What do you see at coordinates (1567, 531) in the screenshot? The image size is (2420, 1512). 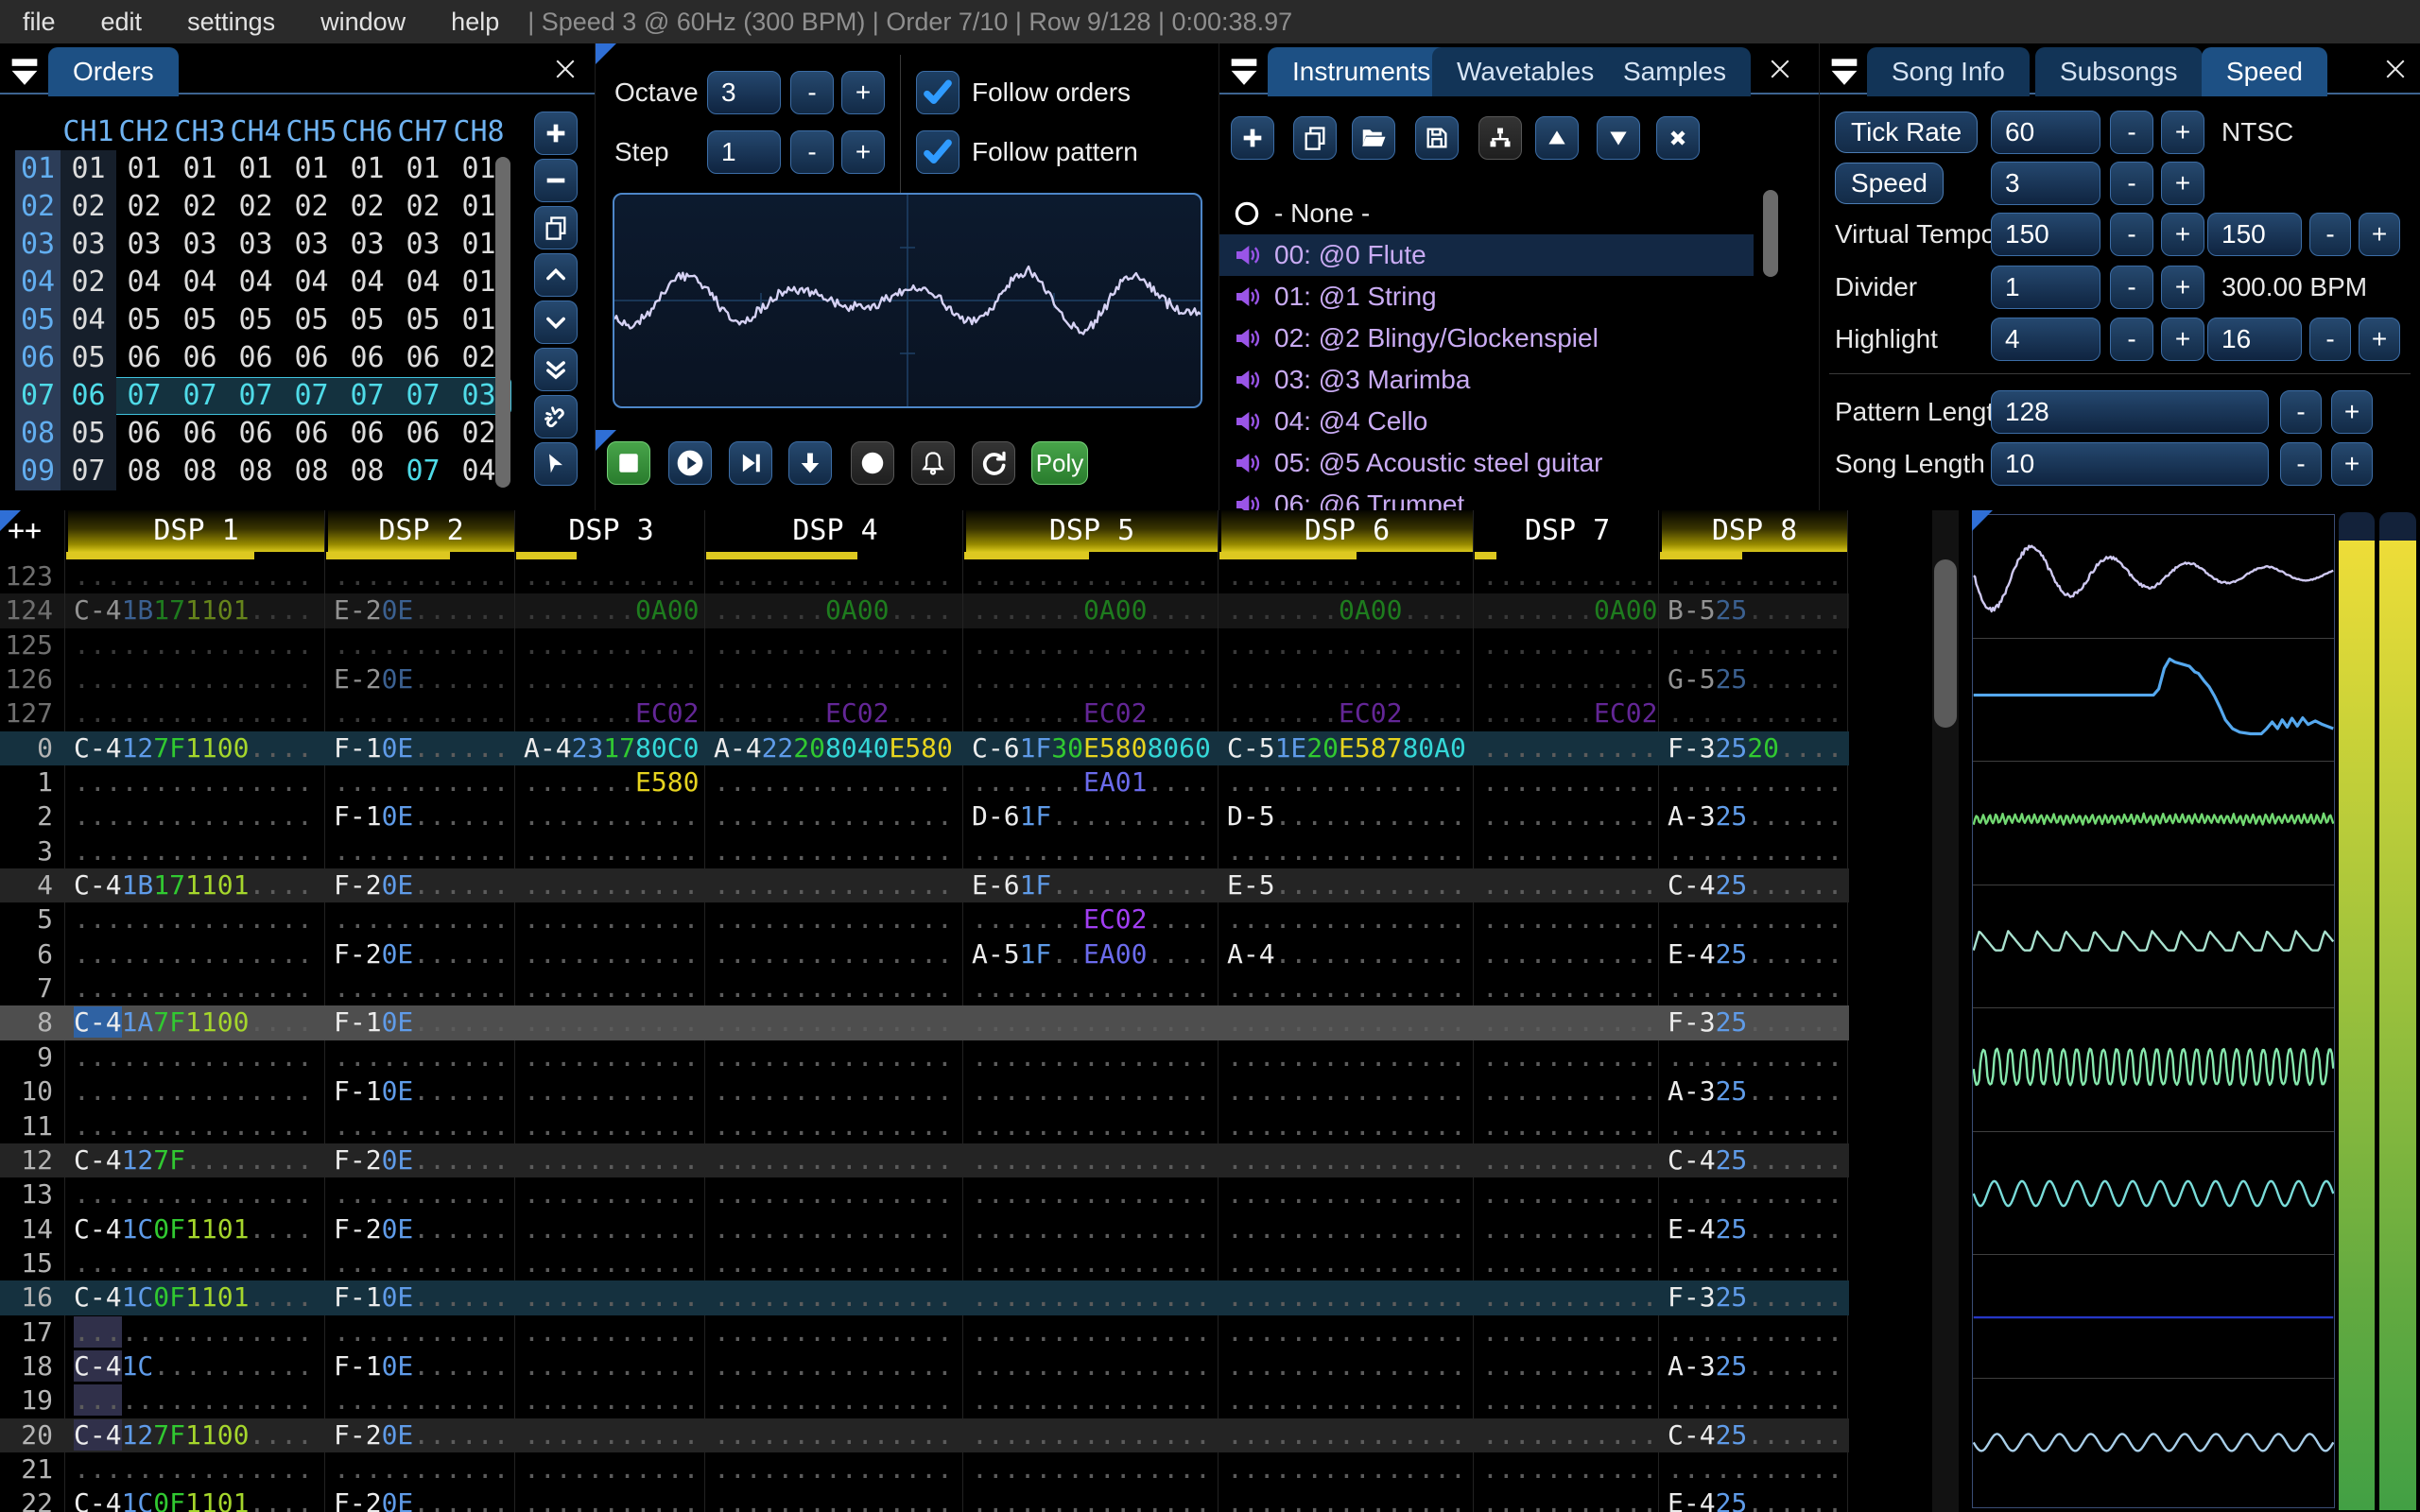 I see `channel-header-7: DSP 7` at bounding box center [1567, 531].